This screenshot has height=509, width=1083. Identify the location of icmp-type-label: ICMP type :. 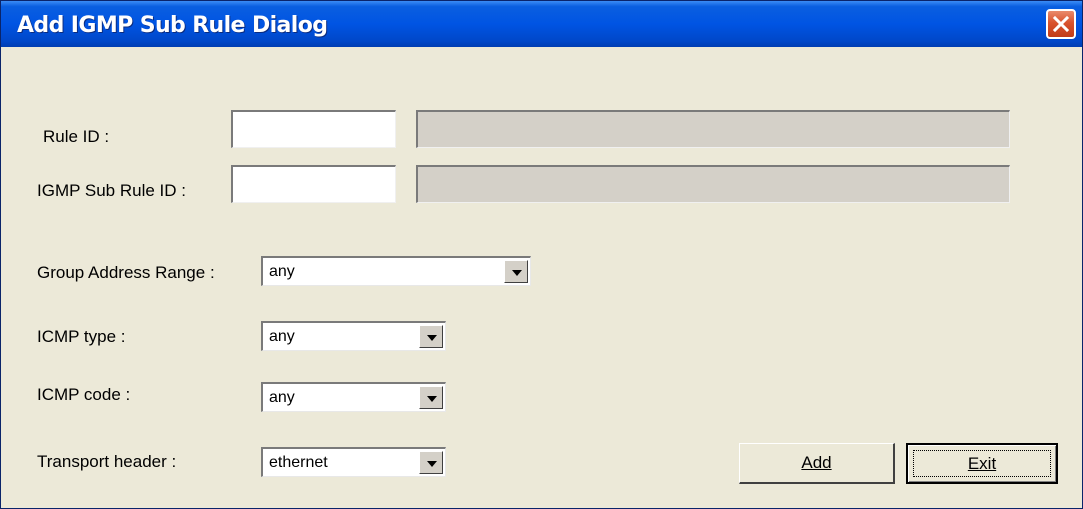
(81, 336).